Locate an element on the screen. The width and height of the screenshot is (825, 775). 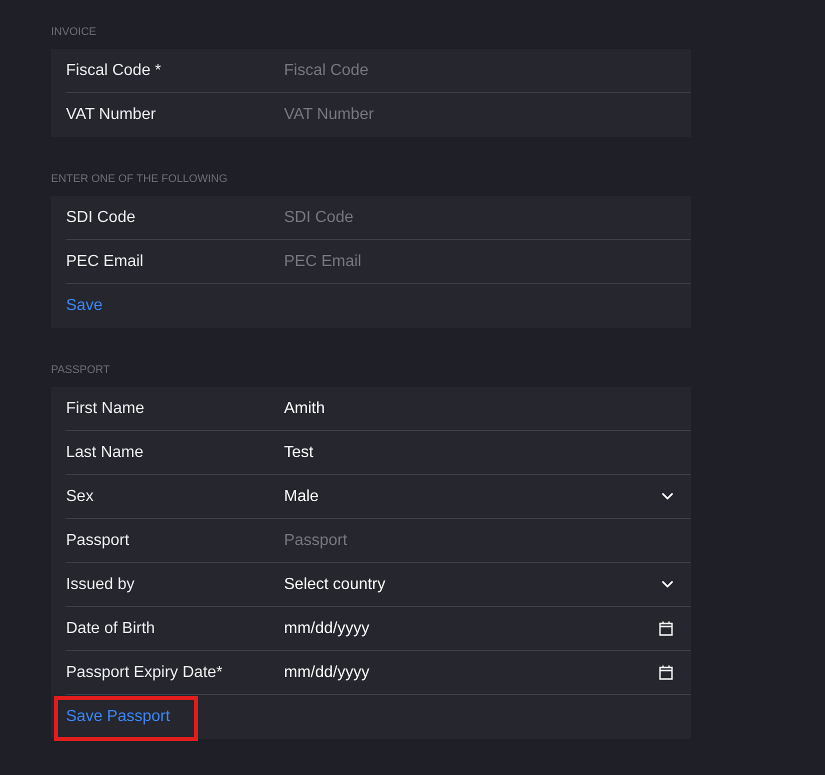
text-field: Test is located at coordinates (474, 452).